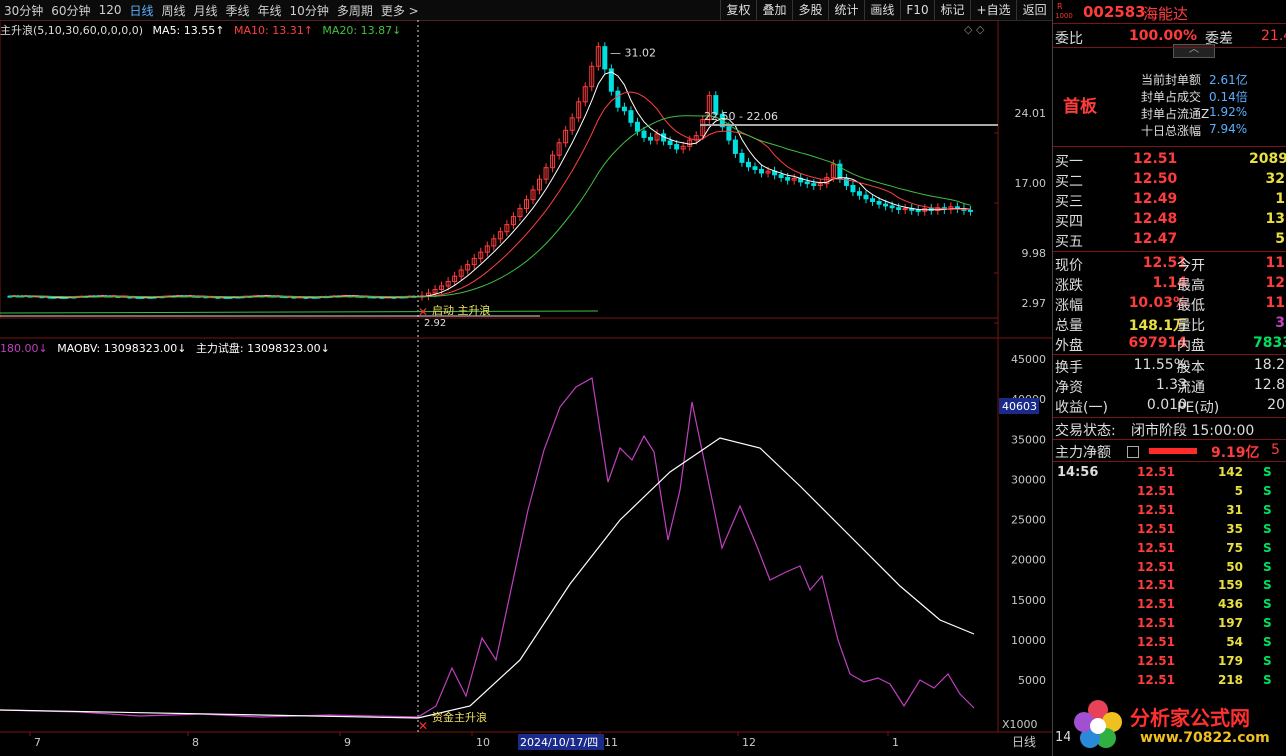 The width and height of the screenshot is (1286, 756). Describe the element at coordinates (1024, 742) in the screenshot. I see `period-label: 日线` at that location.